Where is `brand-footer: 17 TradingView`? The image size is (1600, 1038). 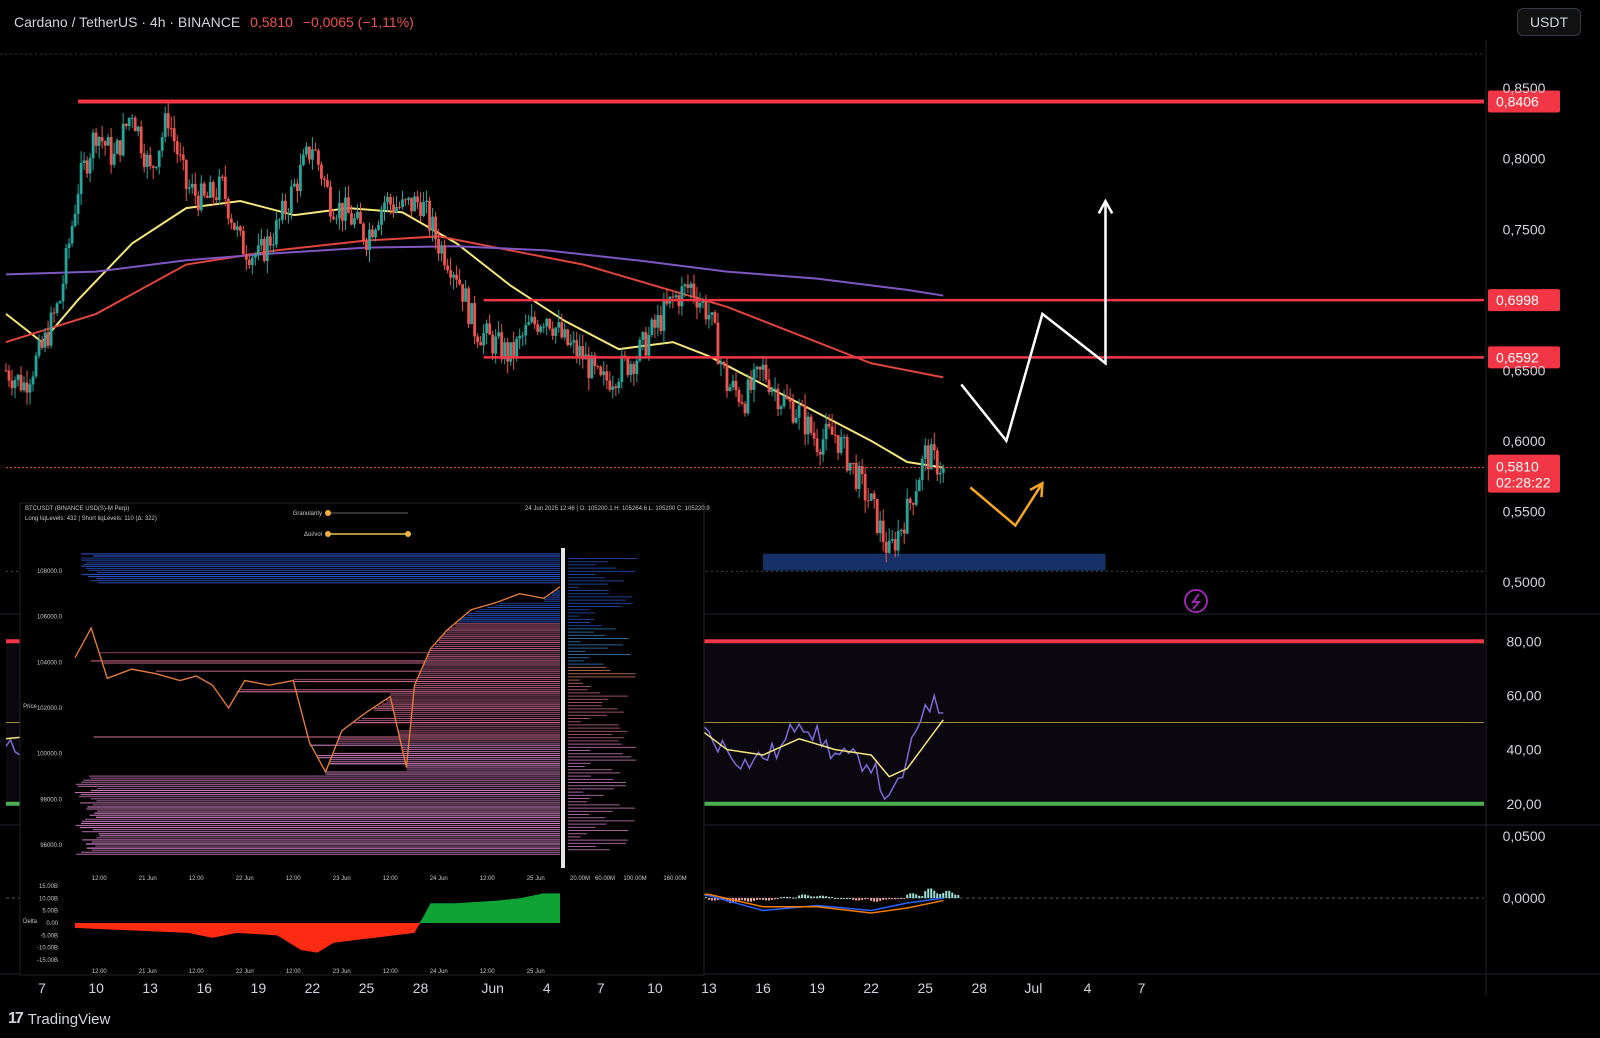
brand-footer: 17 TradingView is located at coordinates (59, 1019).